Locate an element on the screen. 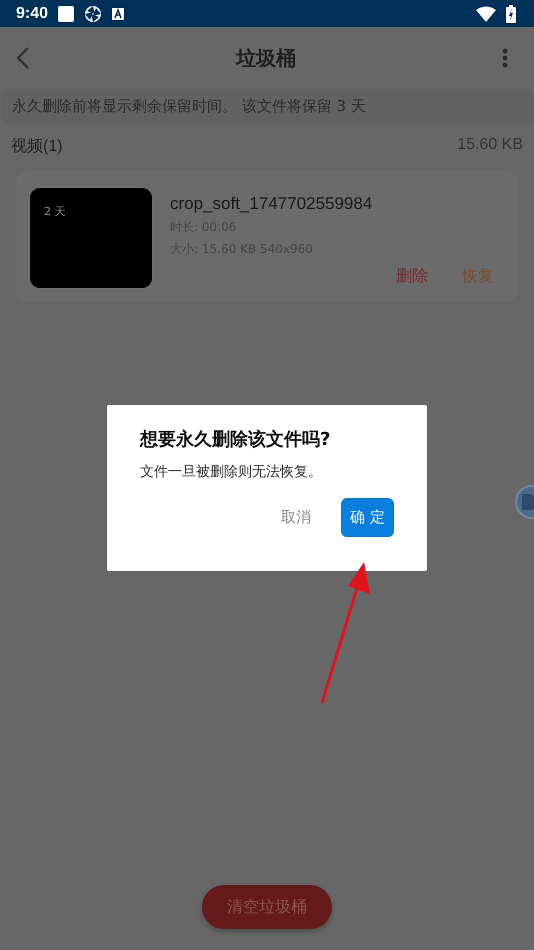  wifi-icon is located at coordinates (486, 14).